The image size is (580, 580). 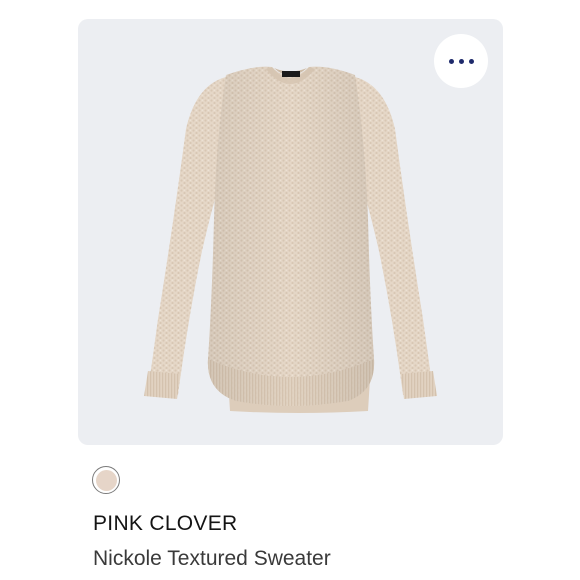 I want to click on brand-name: PINK CLOVER, so click(x=165, y=523).